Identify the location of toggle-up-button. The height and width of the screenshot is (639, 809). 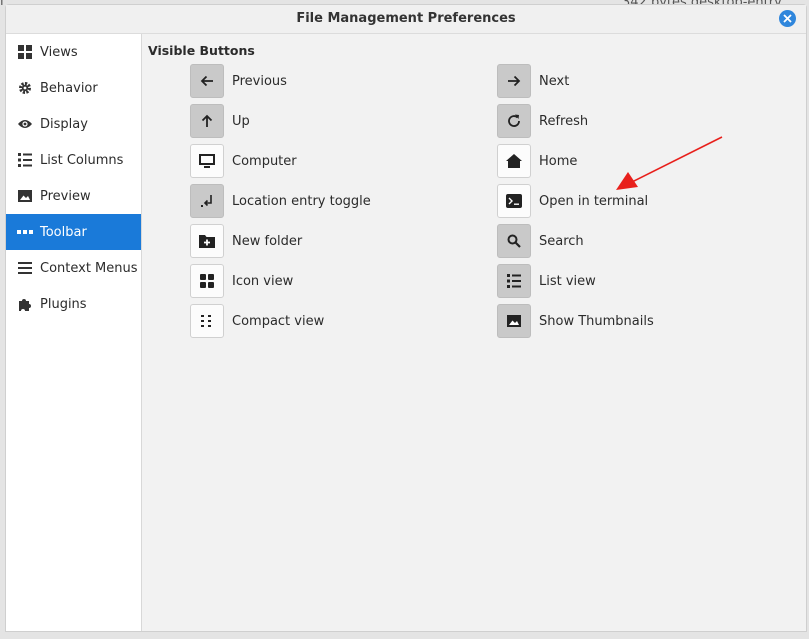
(207, 121).